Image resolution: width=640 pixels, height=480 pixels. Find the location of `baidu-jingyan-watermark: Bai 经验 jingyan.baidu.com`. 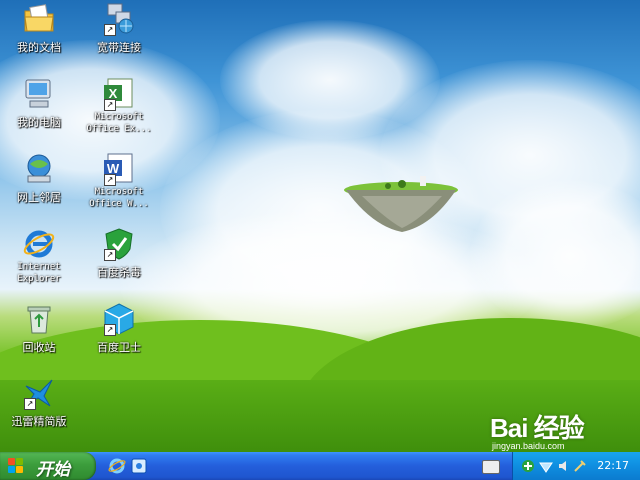

baidu-jingyan-watermark: Bai 经验 jingyan.baidu.com is located at coordinates (537, 429).